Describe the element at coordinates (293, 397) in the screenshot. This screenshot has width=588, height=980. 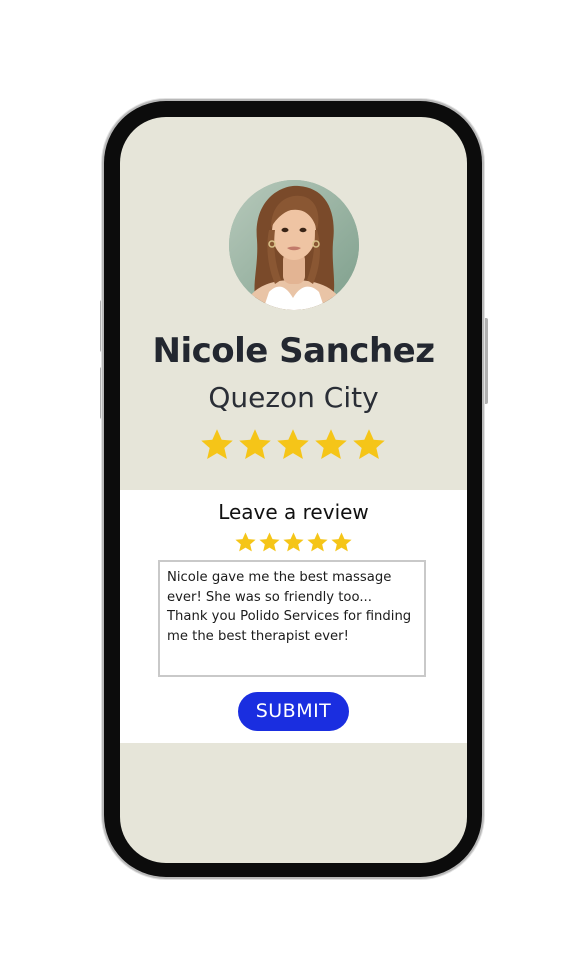
I see `profile-location: Quezon City` at that location.